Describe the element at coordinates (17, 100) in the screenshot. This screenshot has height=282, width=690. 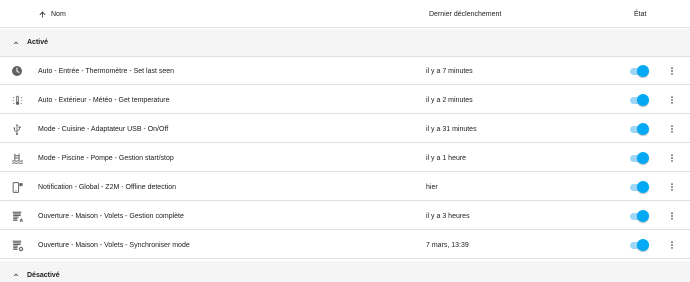
I see `thermometer-sun-icon` at that location.